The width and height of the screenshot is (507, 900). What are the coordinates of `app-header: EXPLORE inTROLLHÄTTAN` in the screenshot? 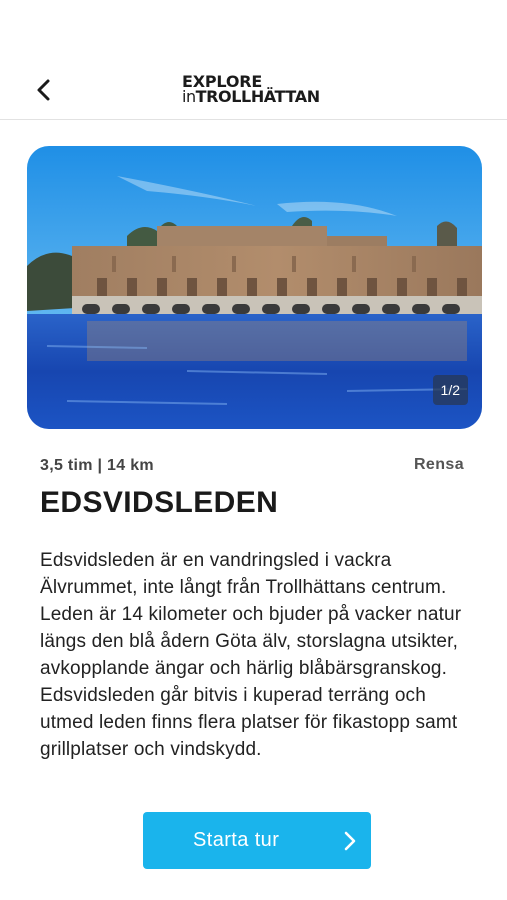 It's located at (253, 60).